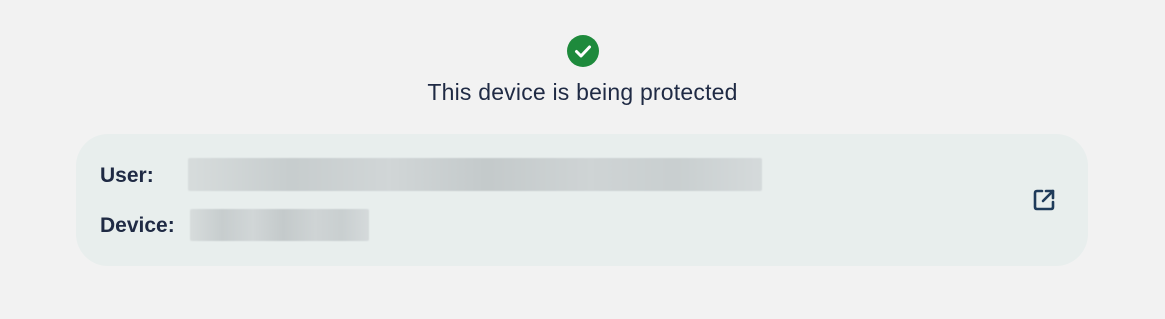 The height and width of the screenshot is (319, 1165). What do you see at coordinates (1044, 200) in the screenshot?
I see `external-link-icon` at bounding box center [1044, 200].